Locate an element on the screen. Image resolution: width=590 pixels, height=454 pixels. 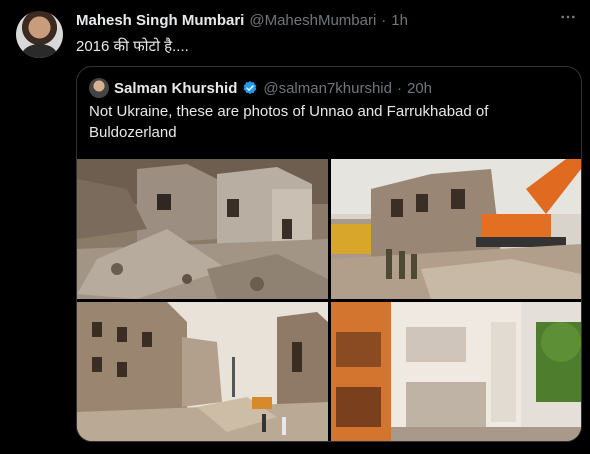
quoted-tweet-time: 20h is located at coordinates (419, 88).